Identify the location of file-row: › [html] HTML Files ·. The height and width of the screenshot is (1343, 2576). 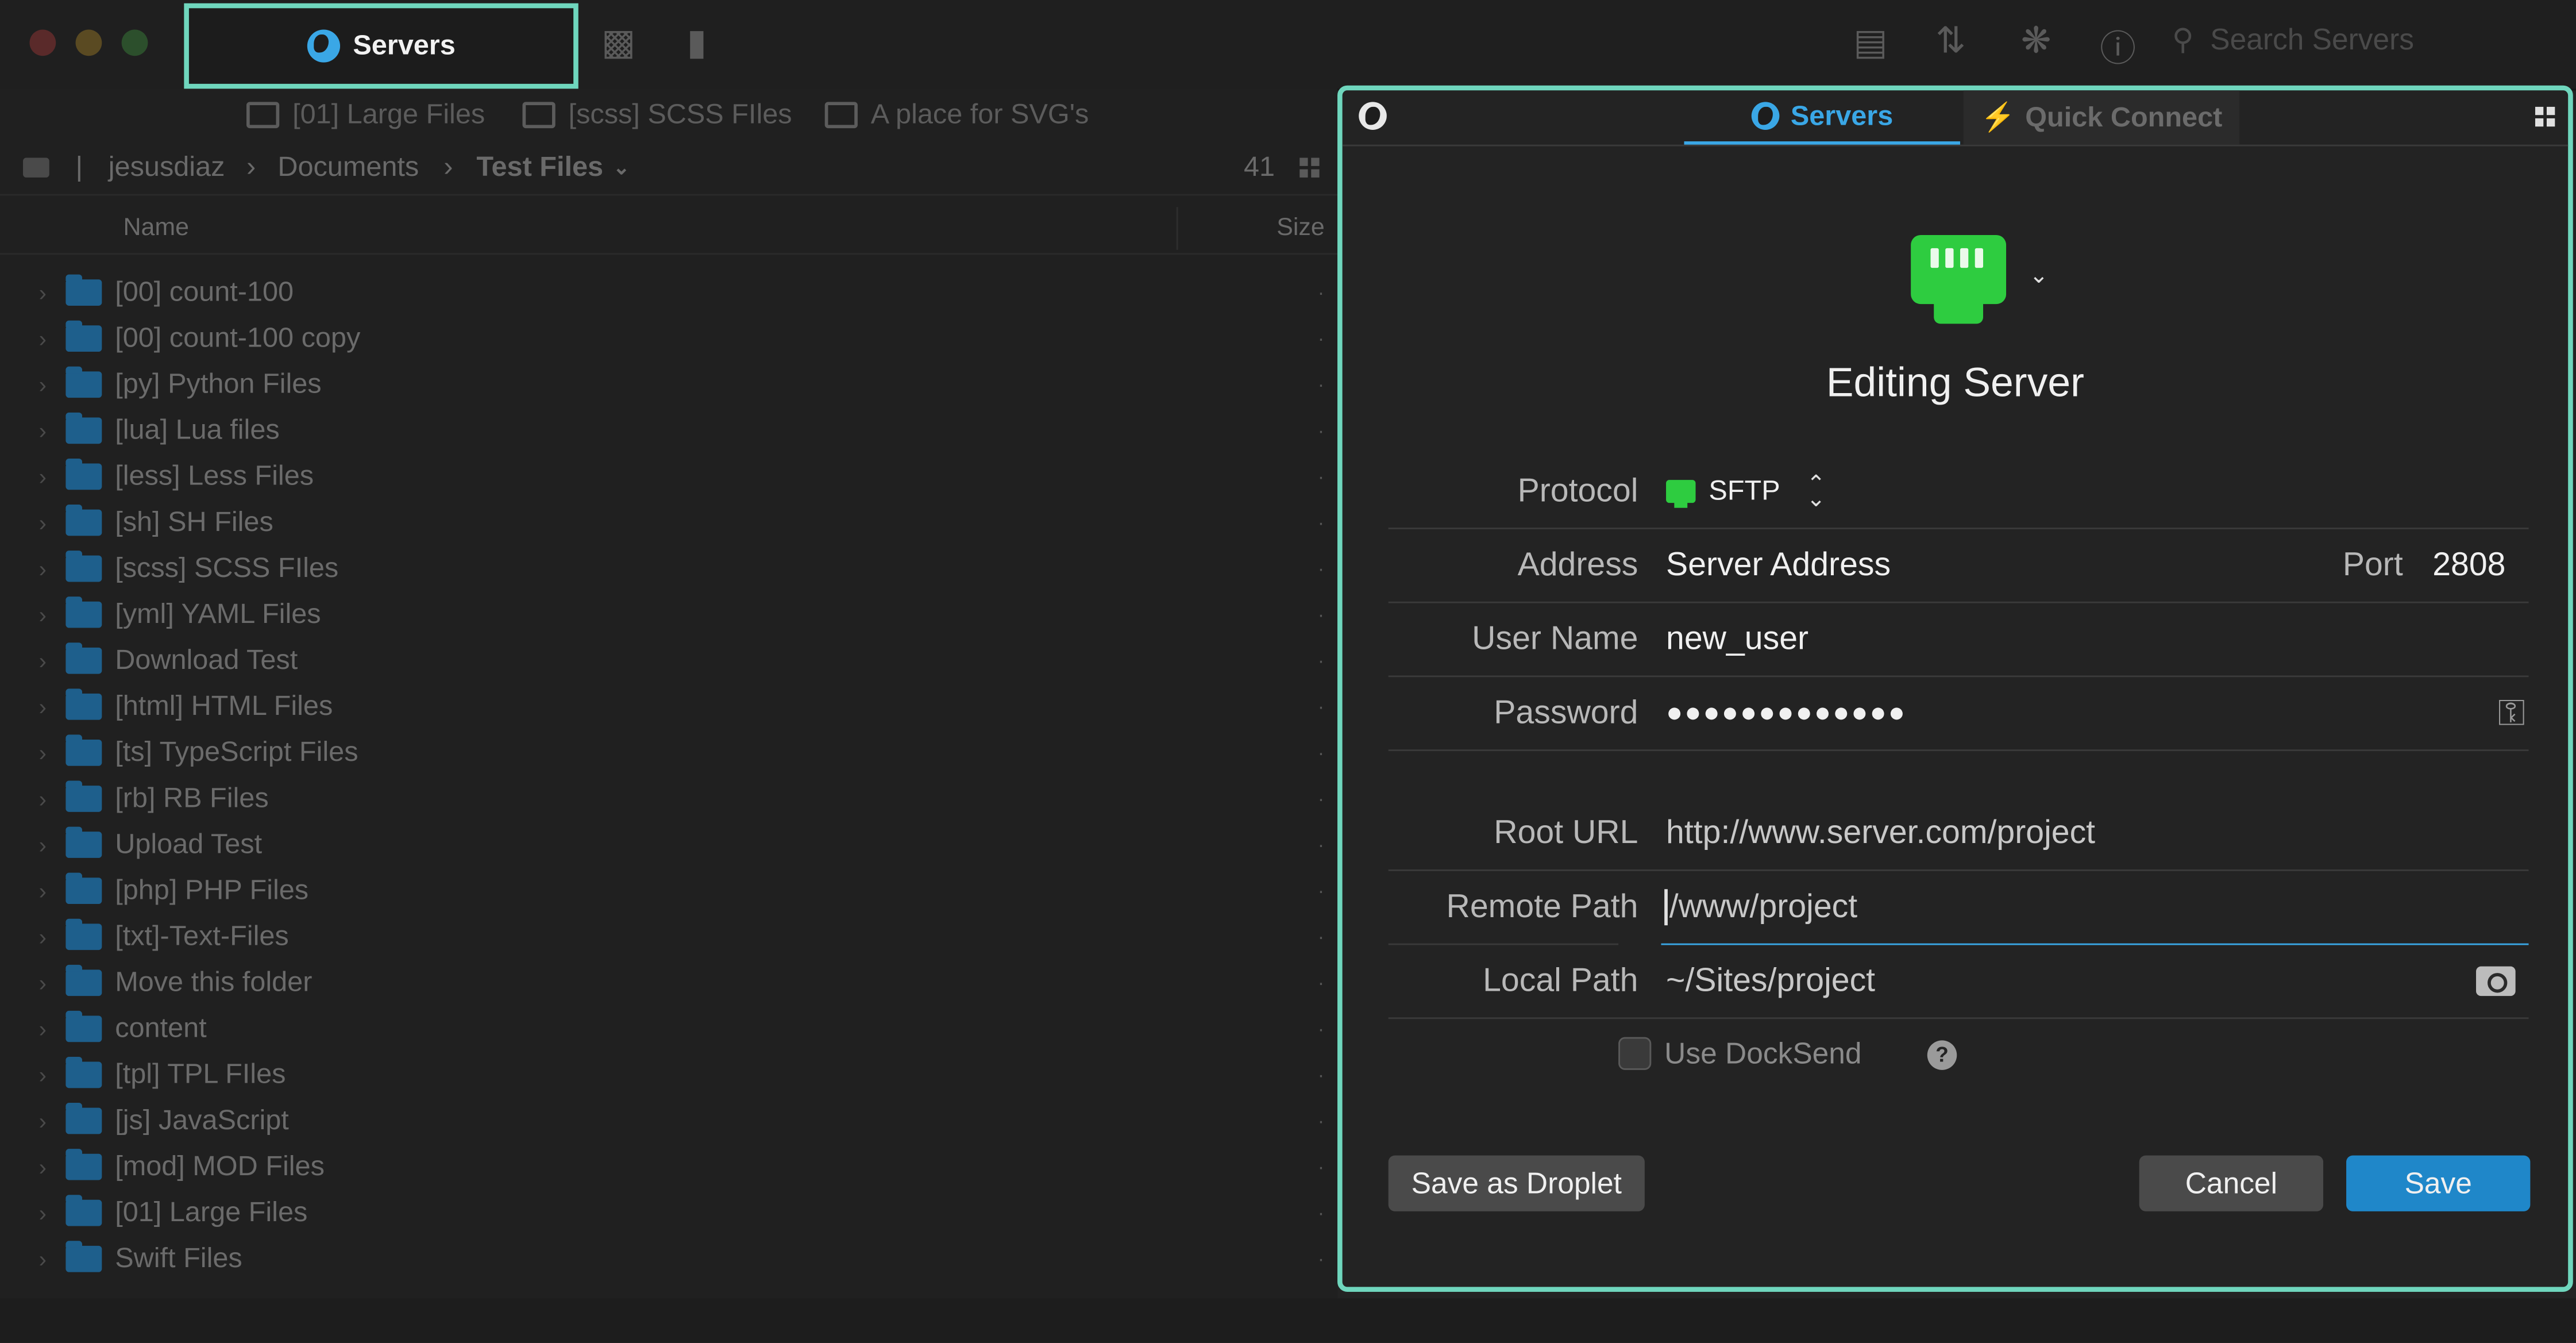
(668, 707).